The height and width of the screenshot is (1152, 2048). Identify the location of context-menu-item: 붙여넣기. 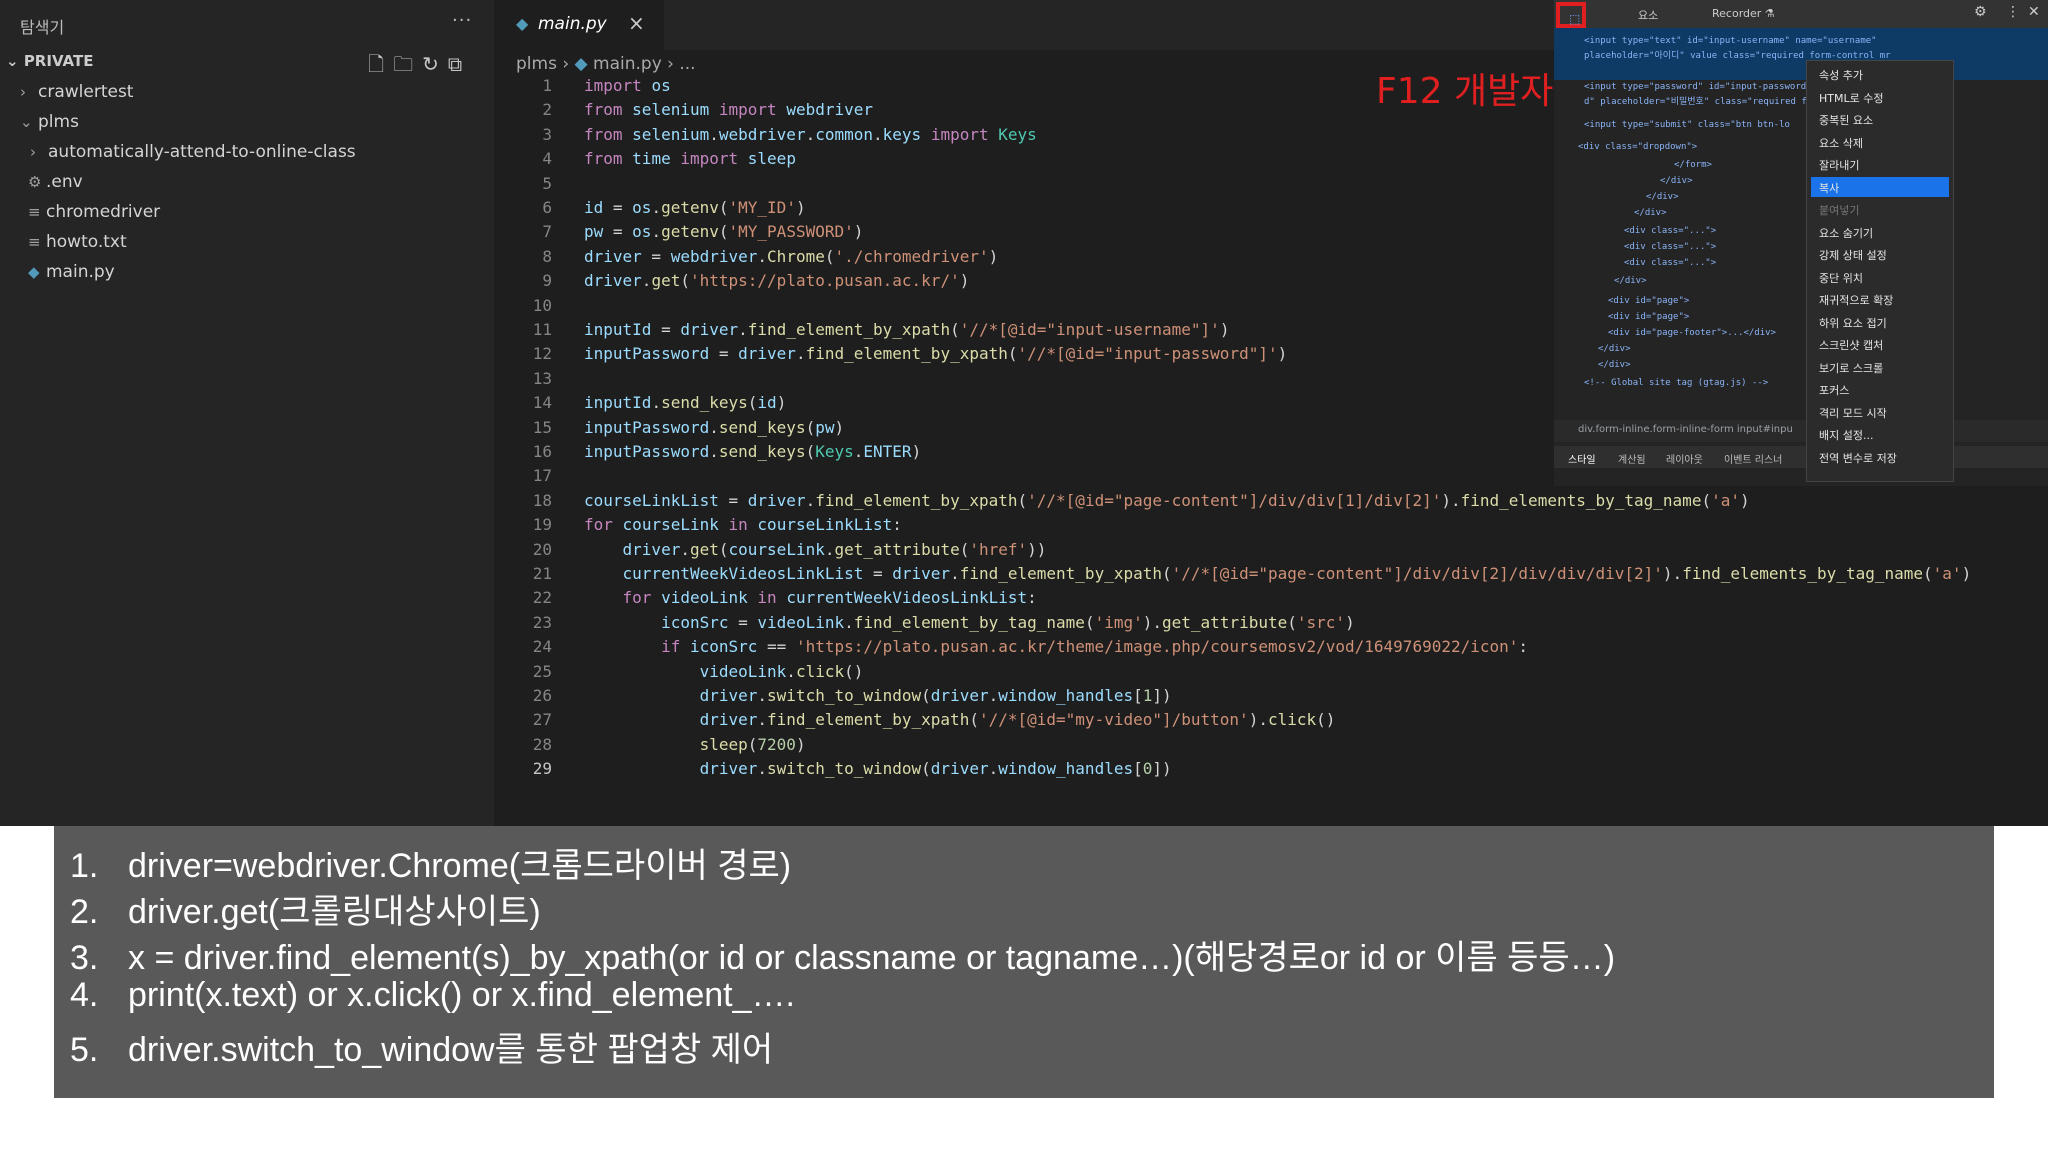
(1839, 210).